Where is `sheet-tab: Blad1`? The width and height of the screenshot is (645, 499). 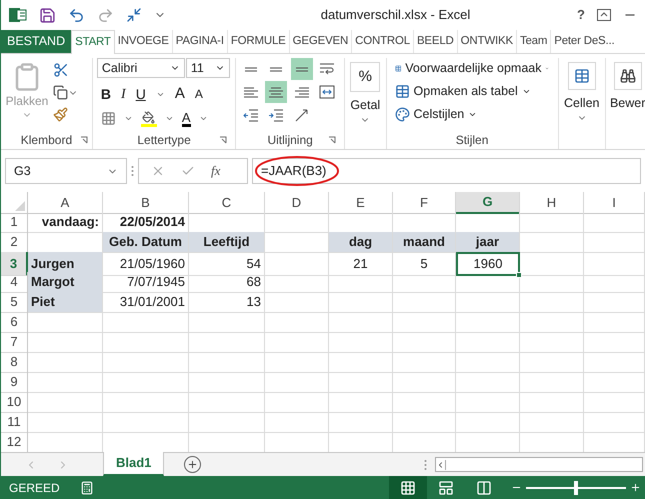
sheet-tab: Blad1 is located at coordinates (133, 464).